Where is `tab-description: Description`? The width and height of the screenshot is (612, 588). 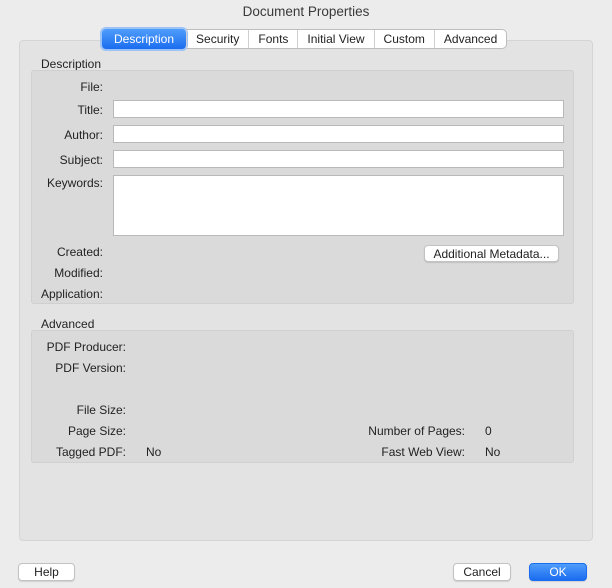 tab-description: Description is located at coordinates (144, 39).